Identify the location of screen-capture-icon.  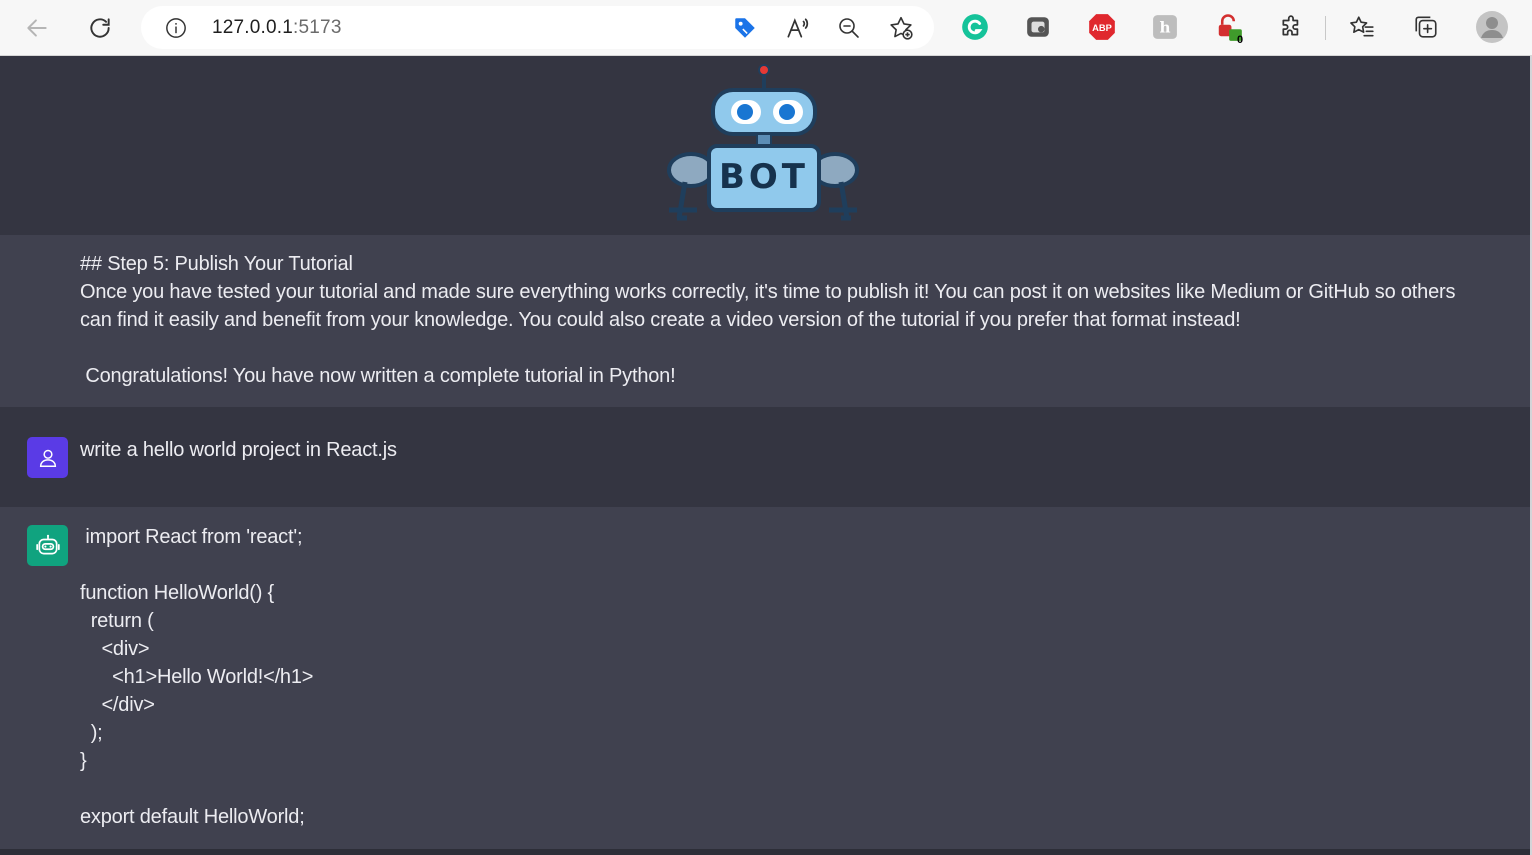
(1038, 27).